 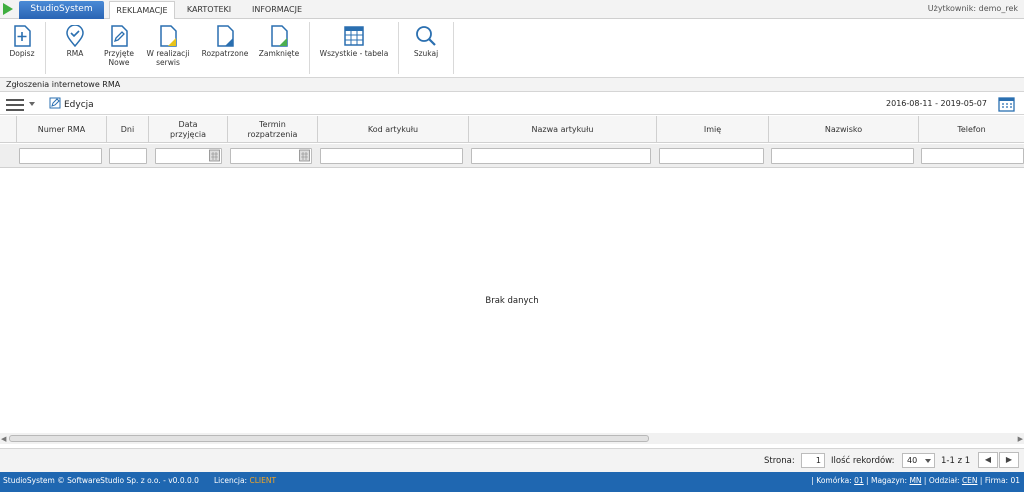 I want to click on column-header-numer-rma: Numer RMA, so click(x=62, y=129).